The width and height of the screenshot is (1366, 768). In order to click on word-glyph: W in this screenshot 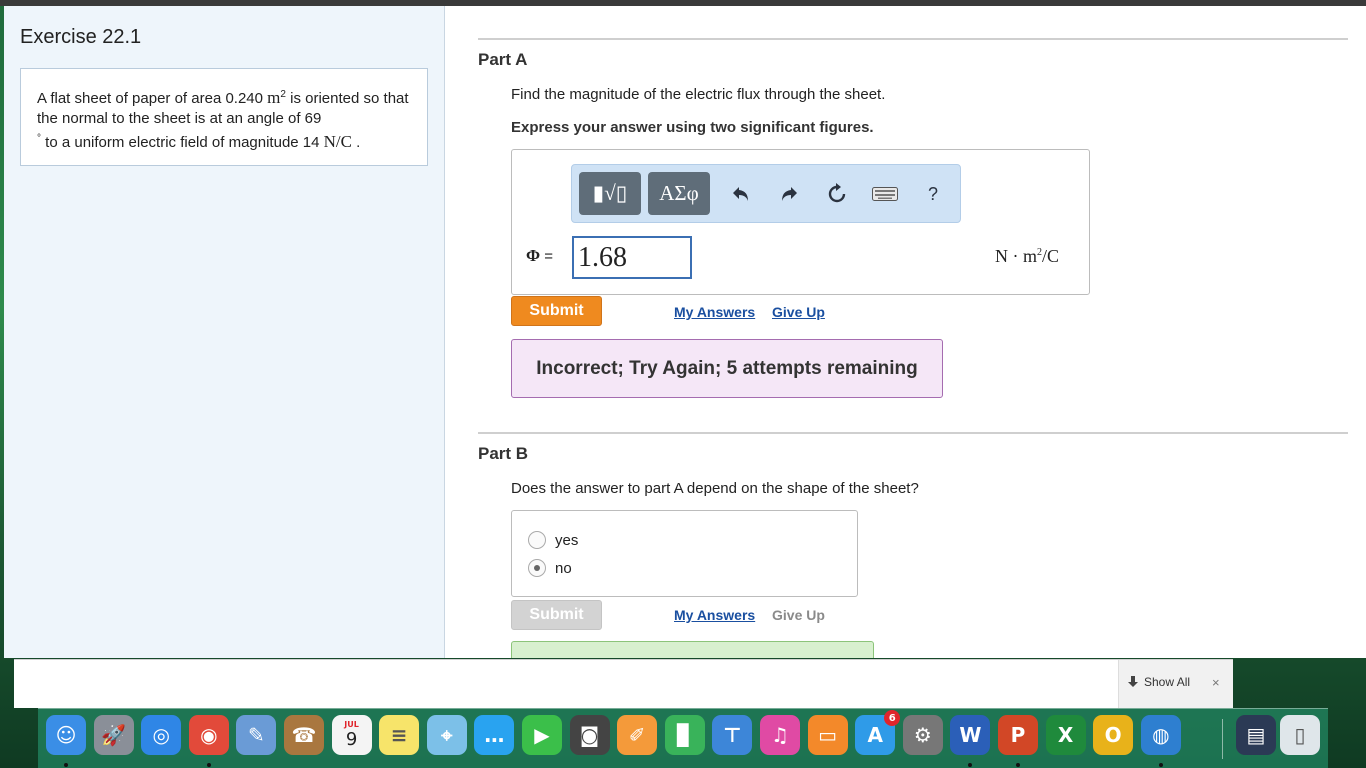, I will do `click(970, 735)`.